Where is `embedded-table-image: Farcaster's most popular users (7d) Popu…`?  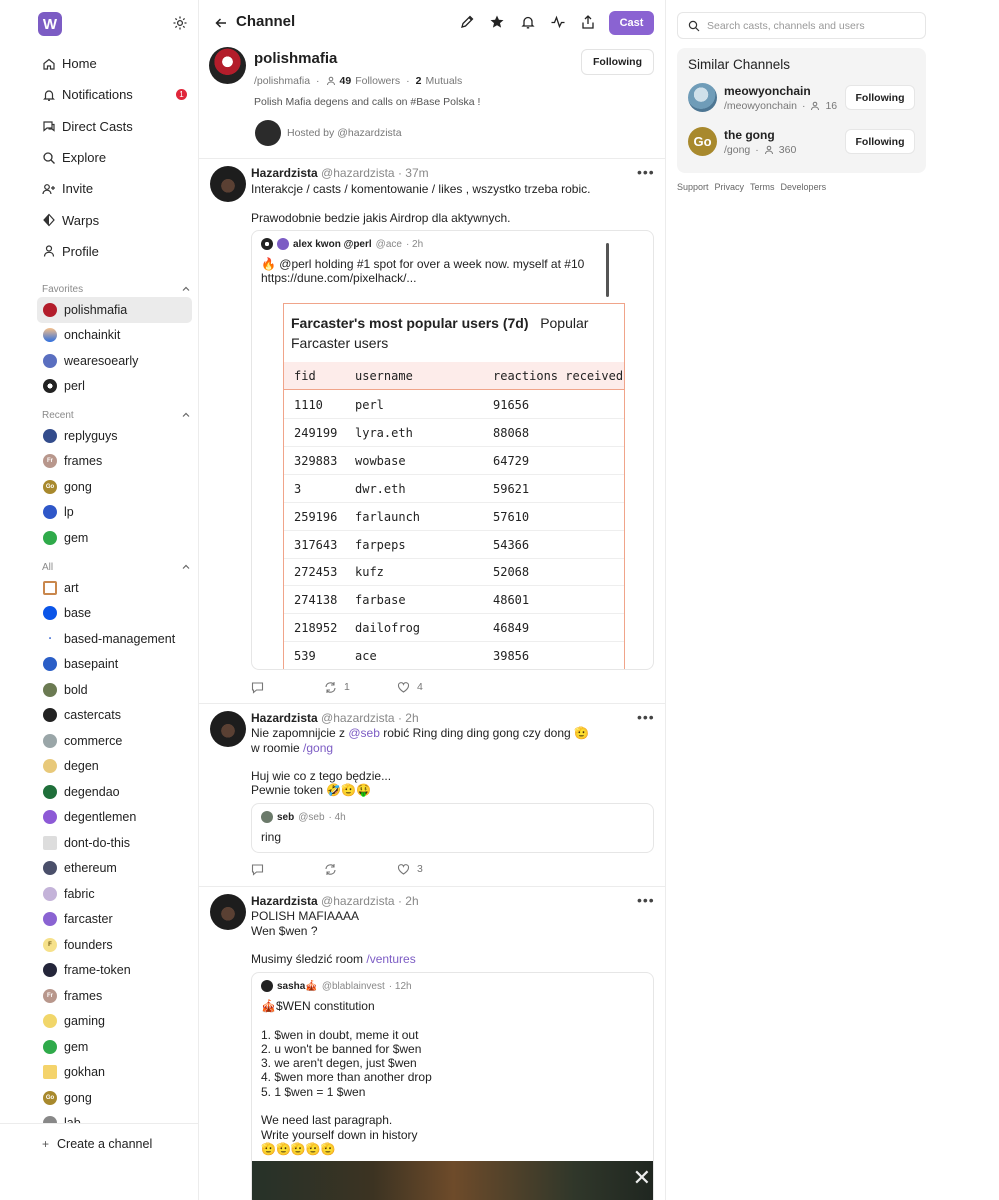 embedded-table-image: Farcaster's most popular users (7d) Popu… is located at coordinates (454, 486).